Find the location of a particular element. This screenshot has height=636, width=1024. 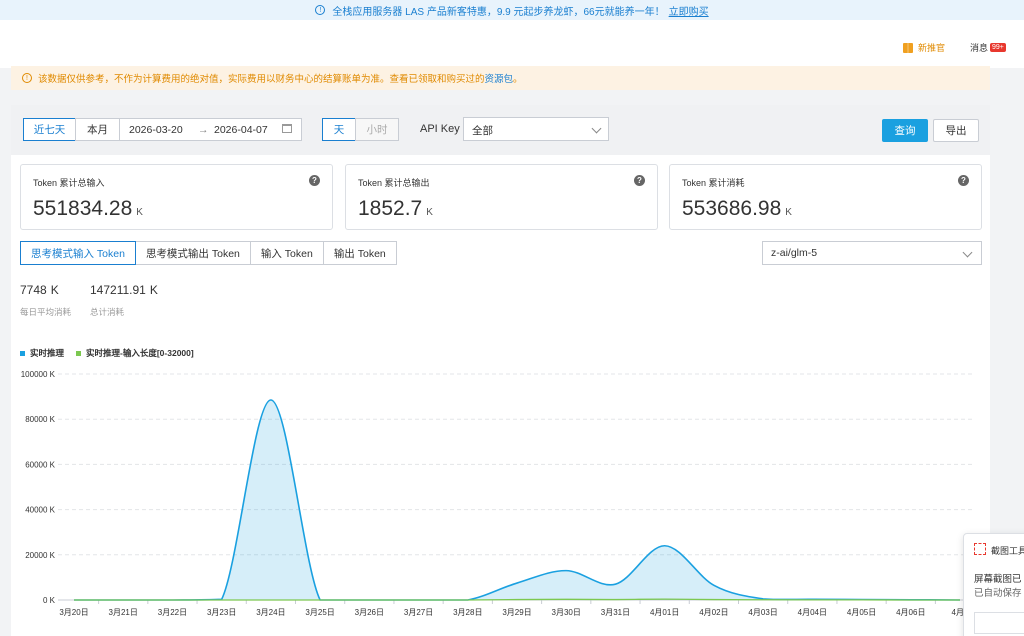

end-date: 2026-04-07 is located at coordinates (241, 130).